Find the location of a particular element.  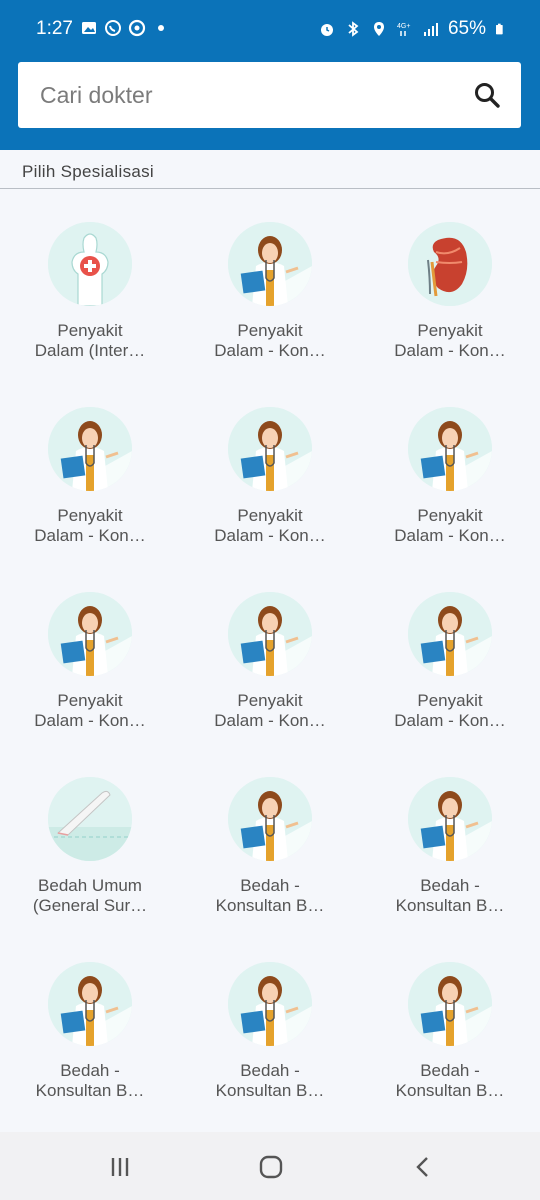

signal-icon is located at coordinates (430, 29).